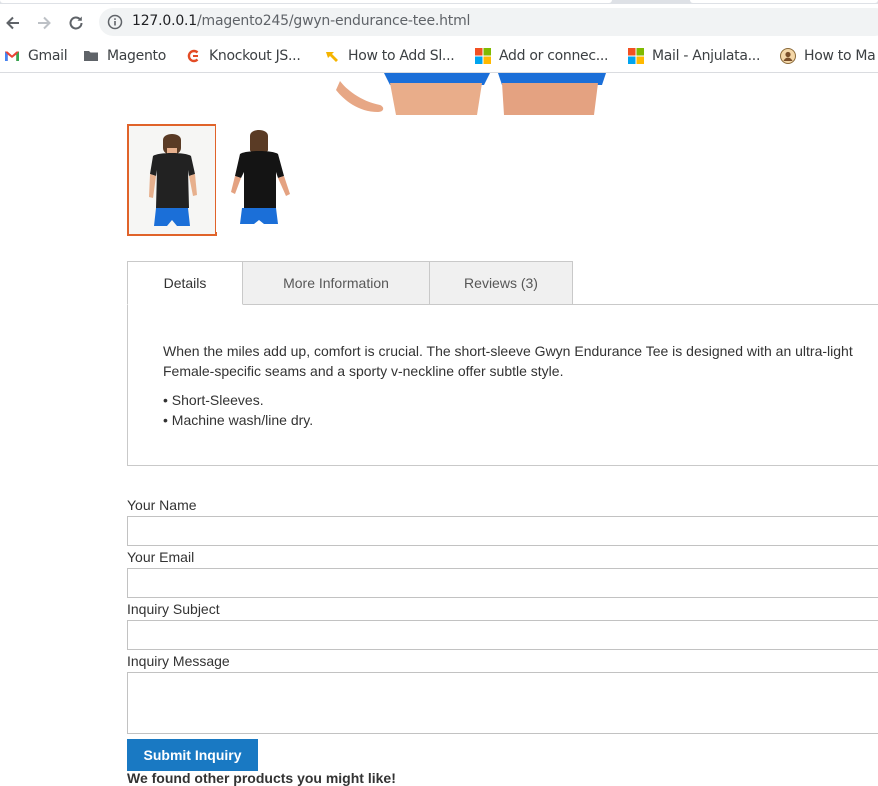 The width and height of the screenshot is (878, 786). I want to click on tab-details: Details, so click(185, 283).